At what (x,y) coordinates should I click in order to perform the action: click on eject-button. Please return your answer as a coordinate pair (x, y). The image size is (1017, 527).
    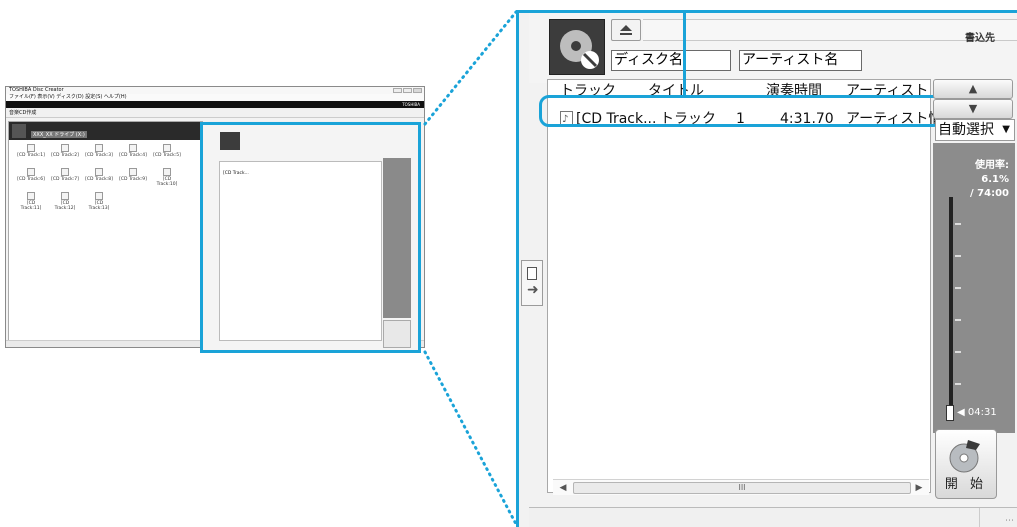
    Looking at the image, I should click on (626, 30).